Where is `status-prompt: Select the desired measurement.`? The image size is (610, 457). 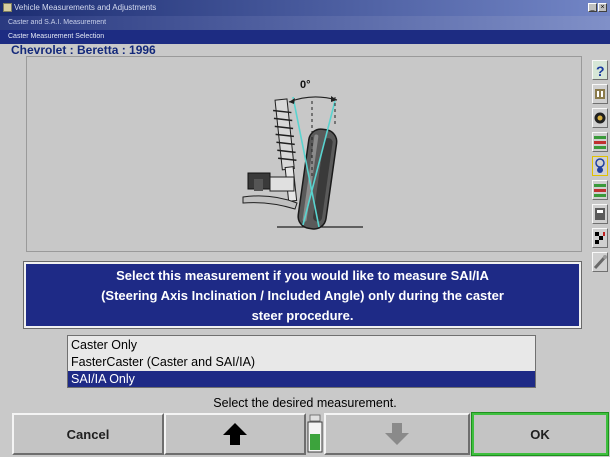 status-prompt: Select the desired measurement. is located at coordinates (305, 403).